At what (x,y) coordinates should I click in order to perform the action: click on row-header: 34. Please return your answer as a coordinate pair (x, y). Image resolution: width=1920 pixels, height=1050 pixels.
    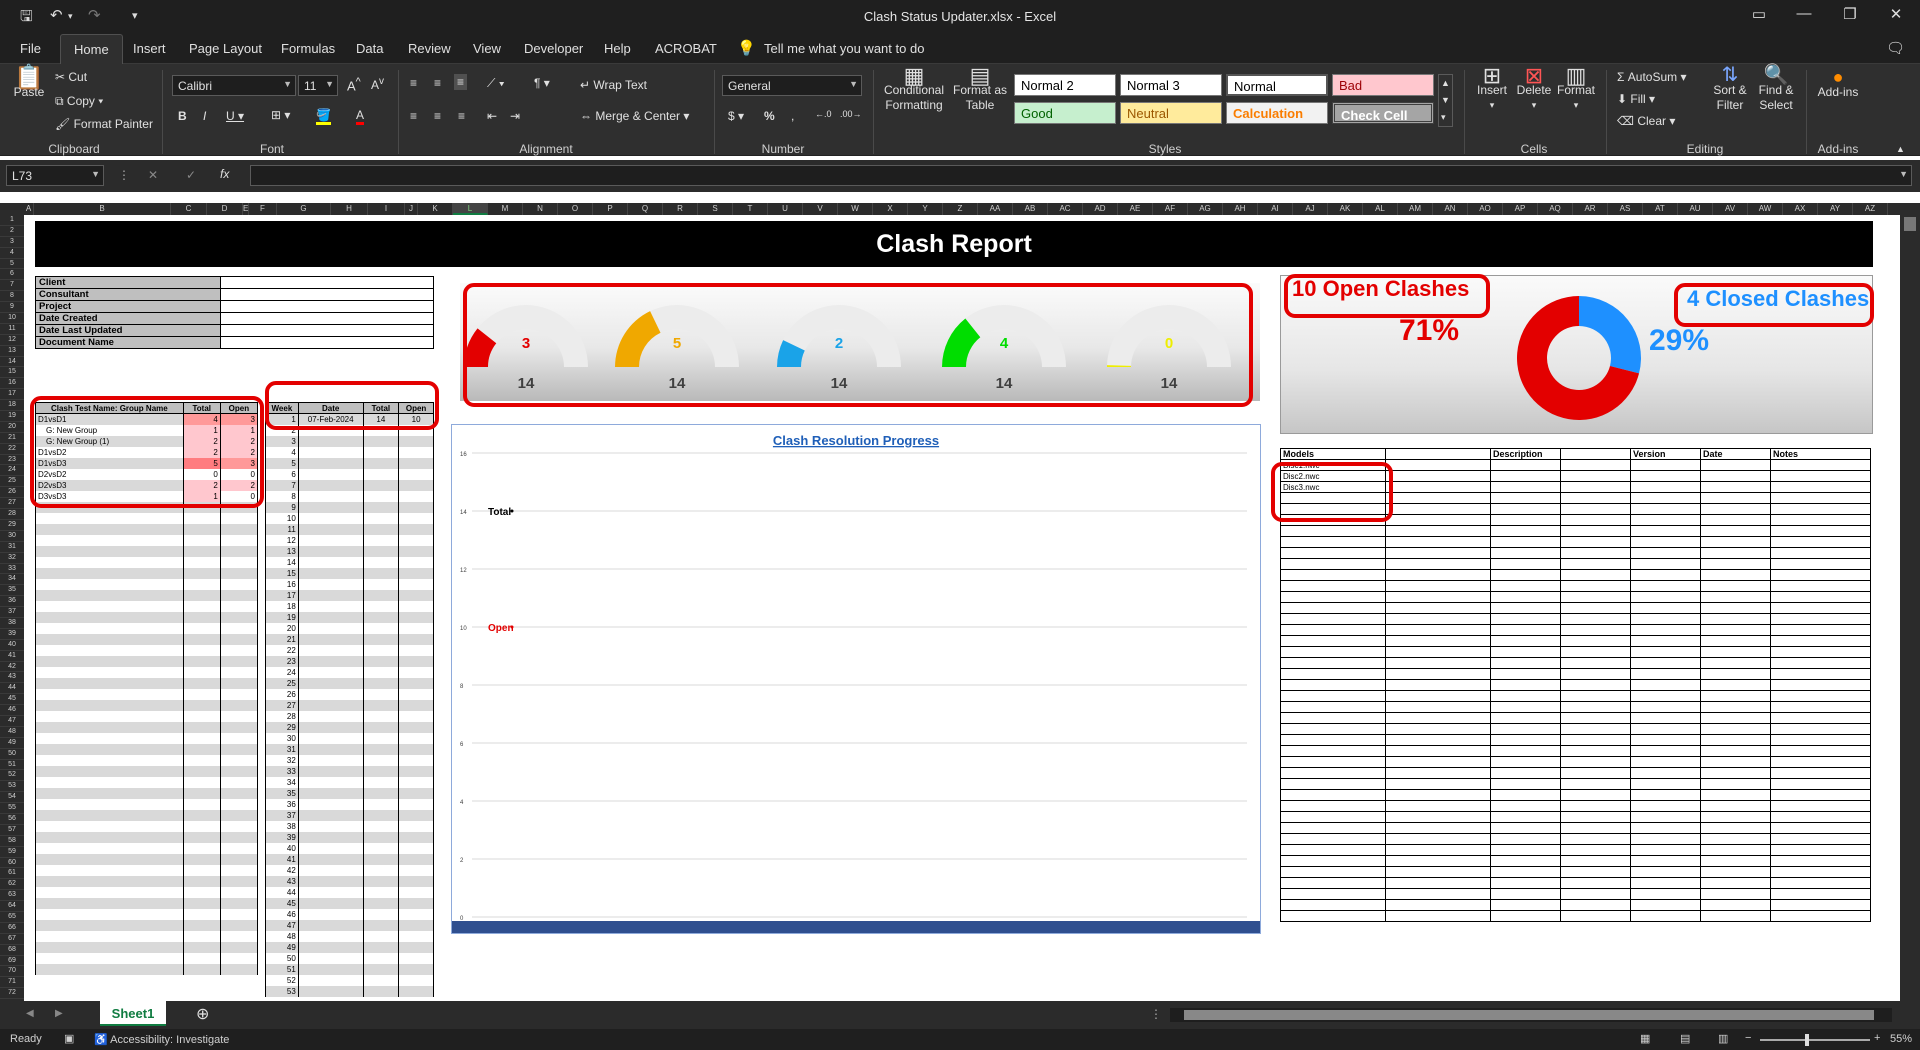
    Looking at the image, I should click on (12, 580).